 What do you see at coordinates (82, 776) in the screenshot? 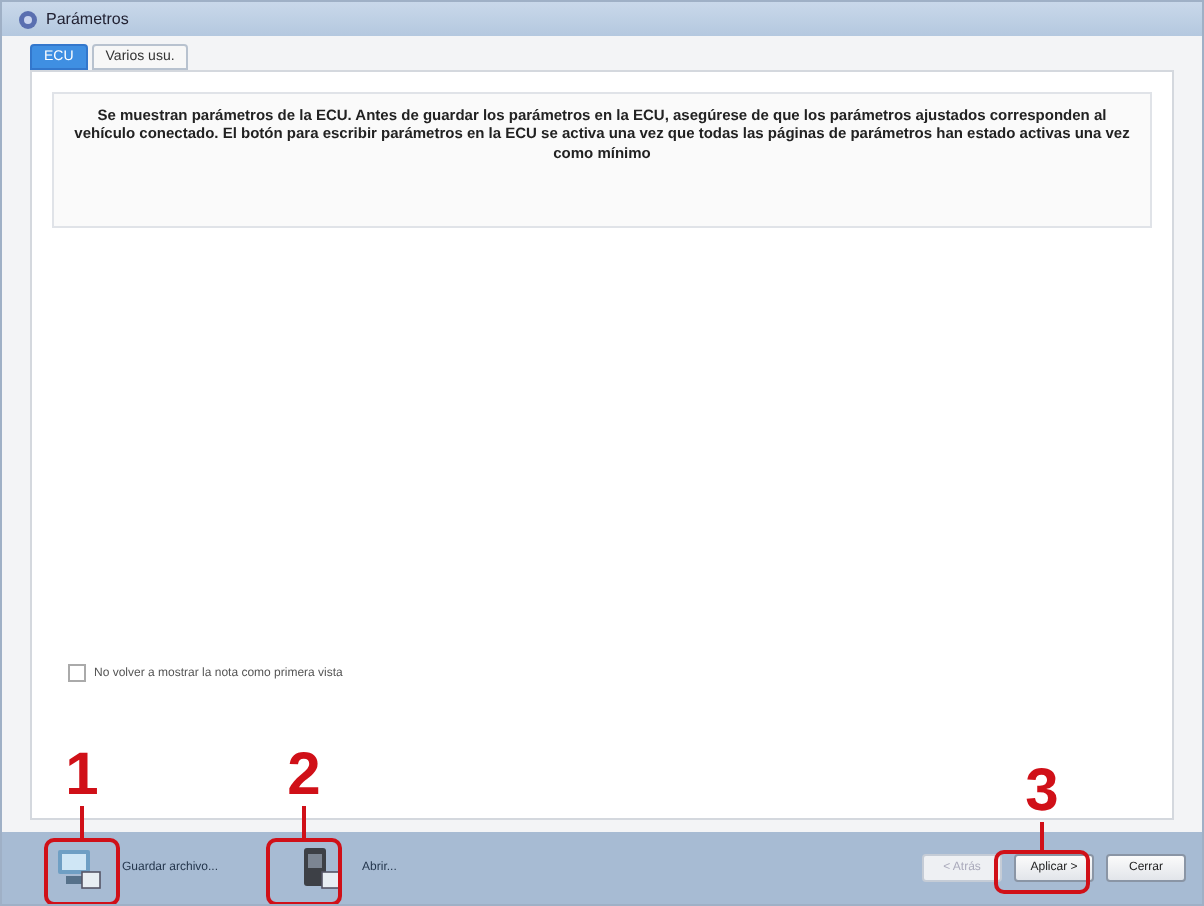
I see `callout-number: 1` at bounding box center [82, 776].